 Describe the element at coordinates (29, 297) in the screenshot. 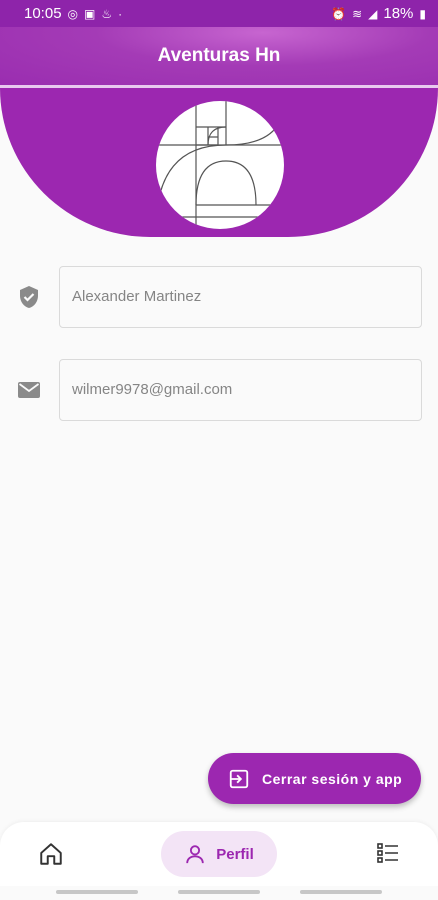

I see `shield-check-icon` at that location.